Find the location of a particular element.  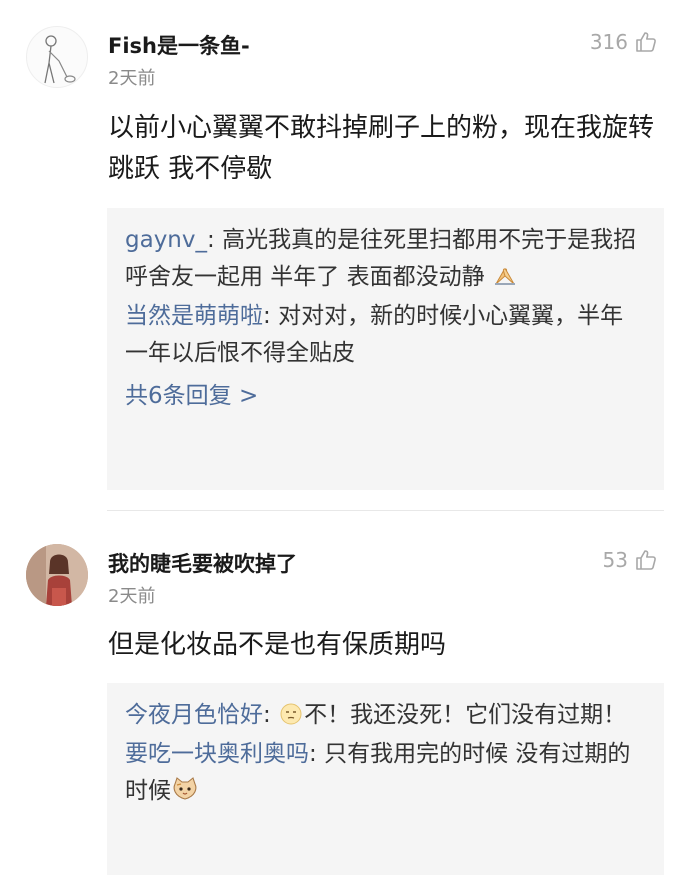

reply-item: 要吃一块奥利奥吗: 只有我用完的时候 没有过期的时候 is located at coordinates (385, 773).